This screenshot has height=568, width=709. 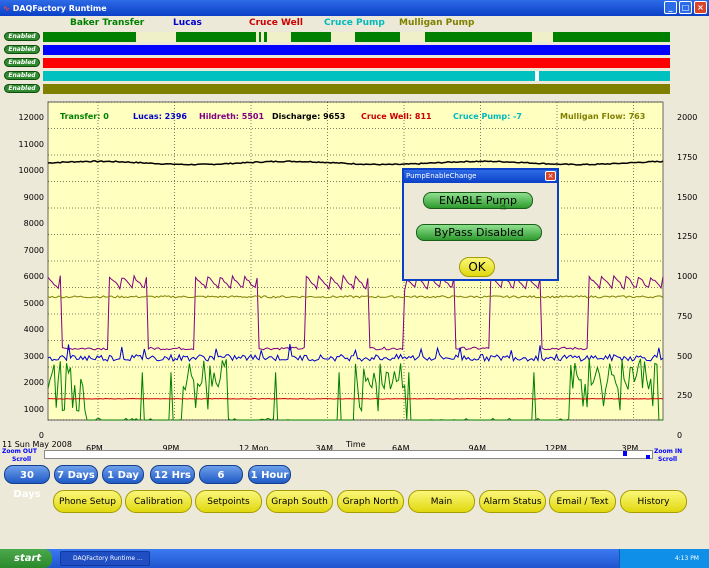 What do you see at coordinates (668, 451) in the screenshot?
I see `zoom-in-label: Zoom IN` at bounding box center [668, 451].